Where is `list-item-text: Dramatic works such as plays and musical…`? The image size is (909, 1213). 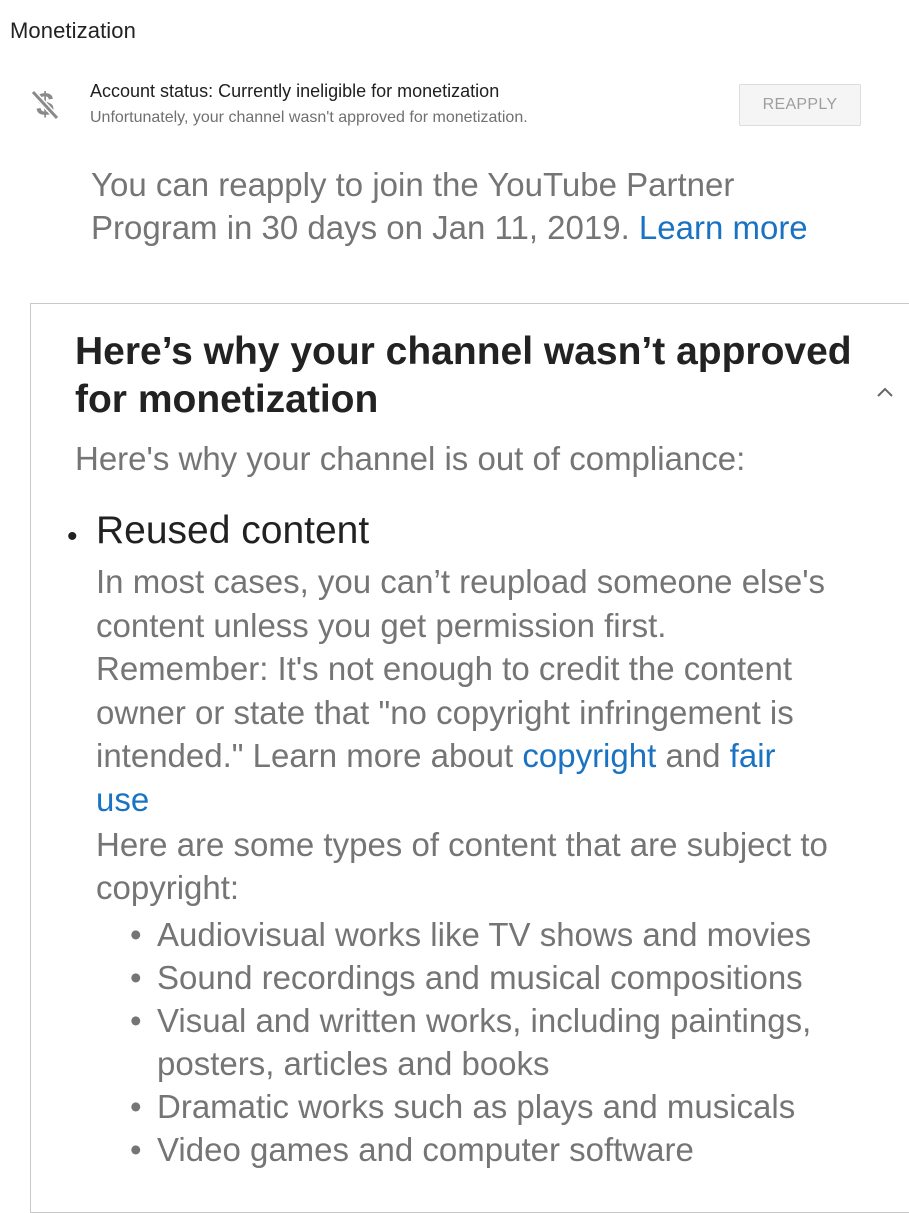 list-item-text: Dramatic works such as plays and musical… is located at coordinates (476, 1106).